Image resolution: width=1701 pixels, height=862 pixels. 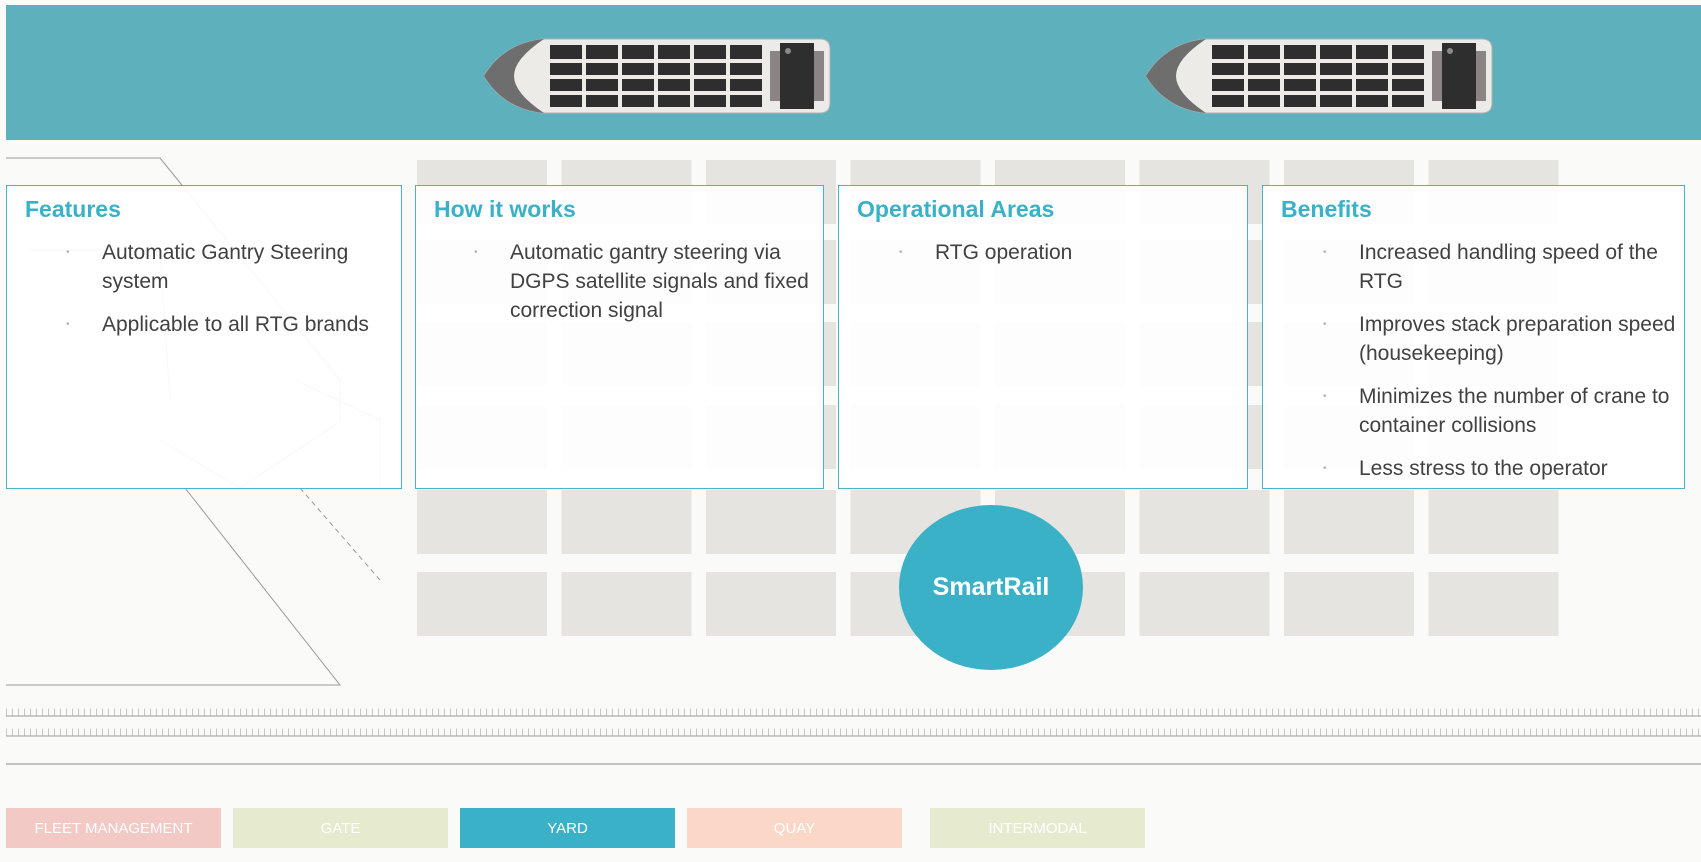 I want to click on rail-tracks, so click(x=853, y=736).